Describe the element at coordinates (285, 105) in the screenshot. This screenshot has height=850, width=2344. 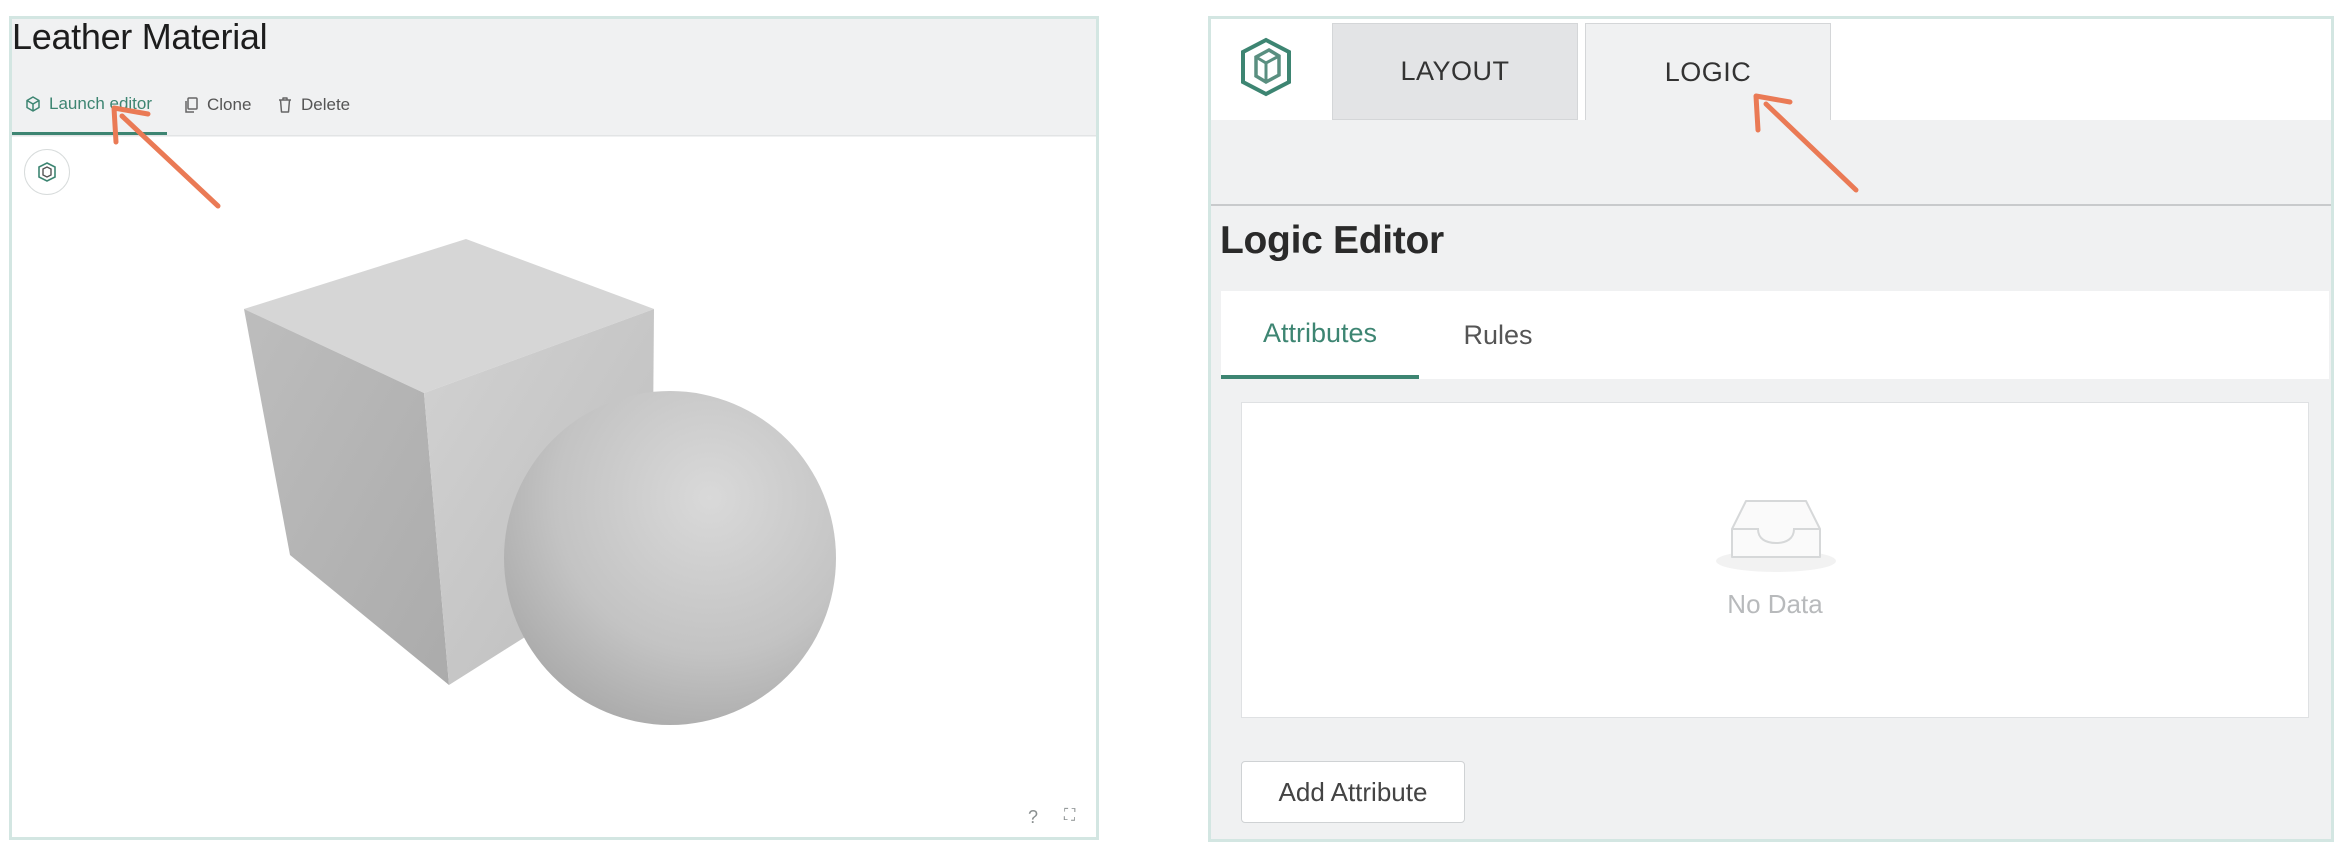
I see `trash-icon` at that location.